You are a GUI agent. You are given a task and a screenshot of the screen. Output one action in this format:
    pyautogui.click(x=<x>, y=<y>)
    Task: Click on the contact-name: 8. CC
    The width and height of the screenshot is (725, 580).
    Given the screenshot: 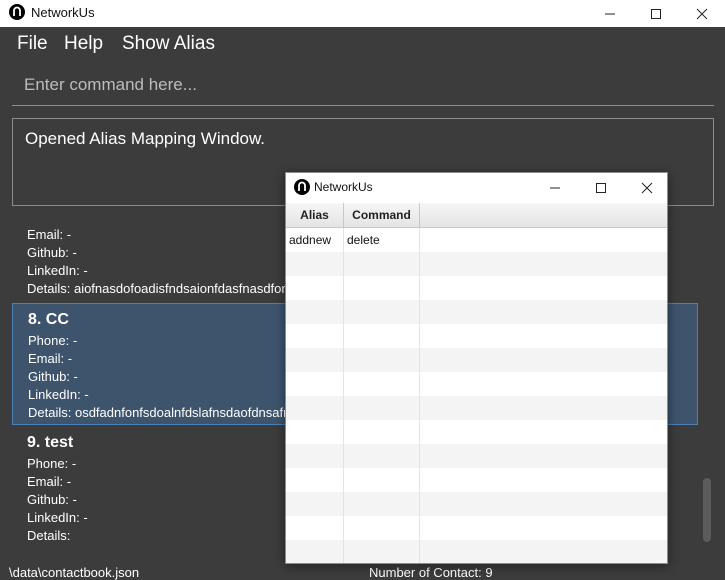 What is the action you would take?
    pyautogui.click(x=48, y=319)
    